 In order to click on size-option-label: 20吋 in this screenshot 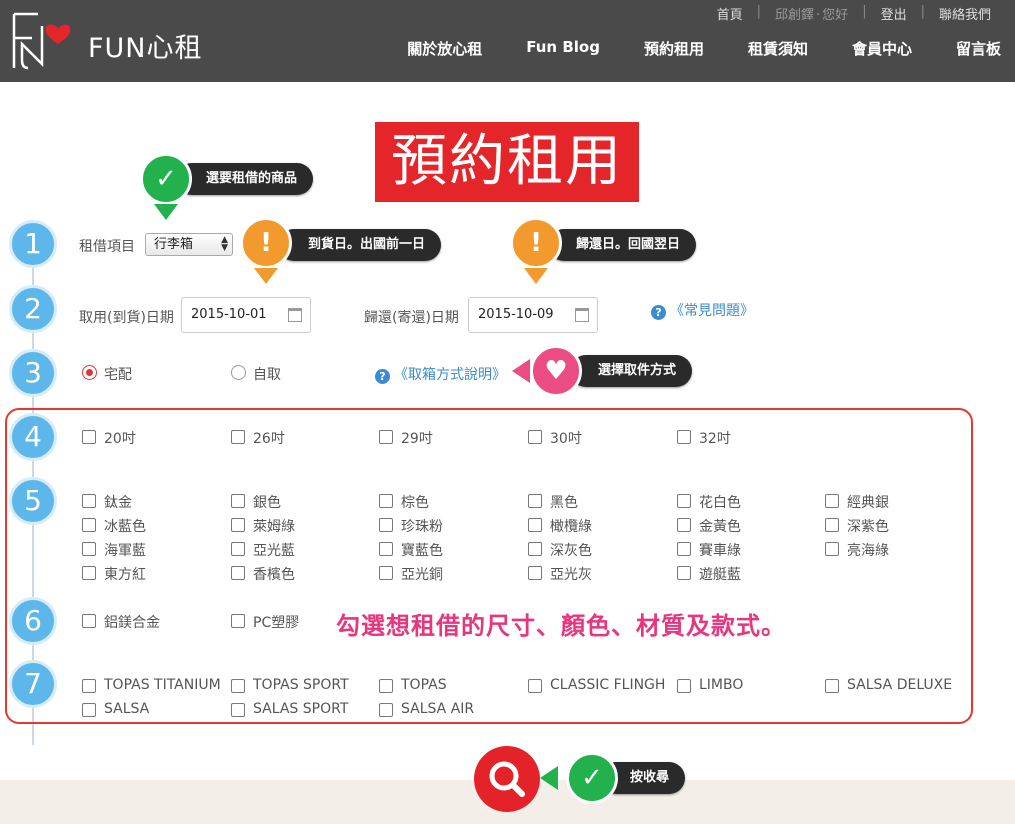, I will do `click(120, 439)`.